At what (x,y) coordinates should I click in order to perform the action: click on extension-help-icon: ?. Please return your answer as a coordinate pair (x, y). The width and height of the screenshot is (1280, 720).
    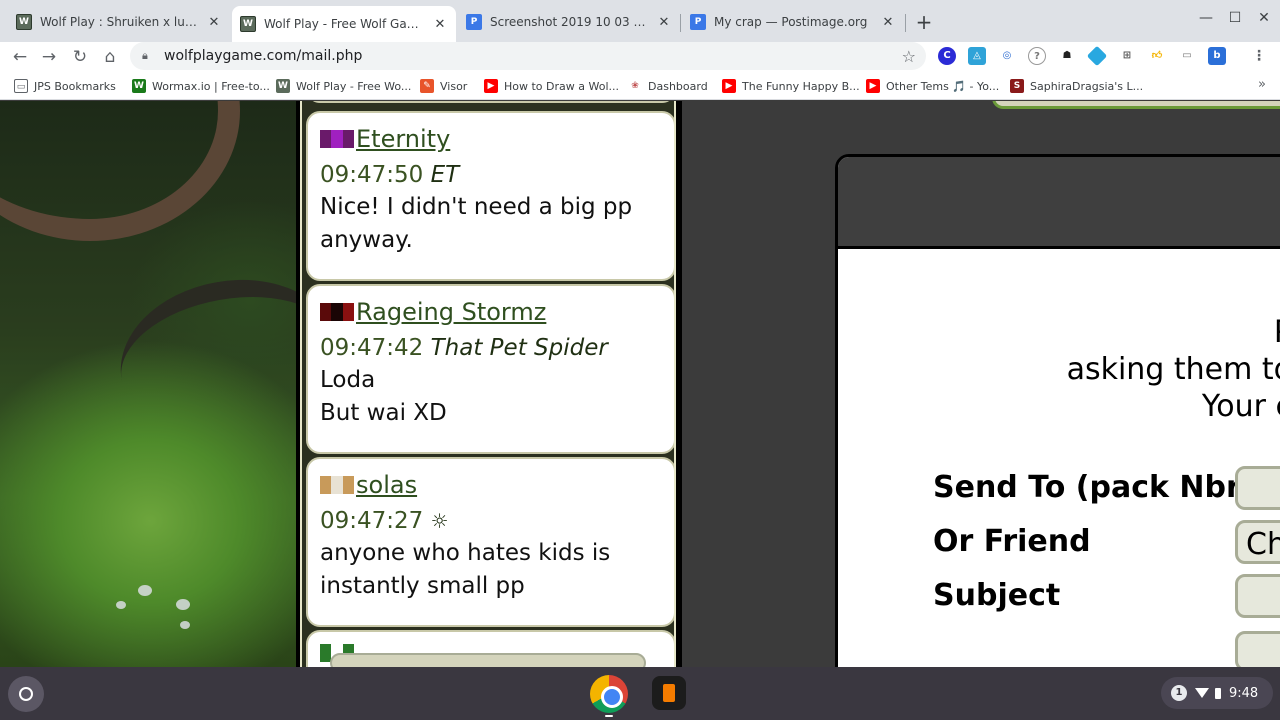
    Looking at the image, I should click on (1037, 56).